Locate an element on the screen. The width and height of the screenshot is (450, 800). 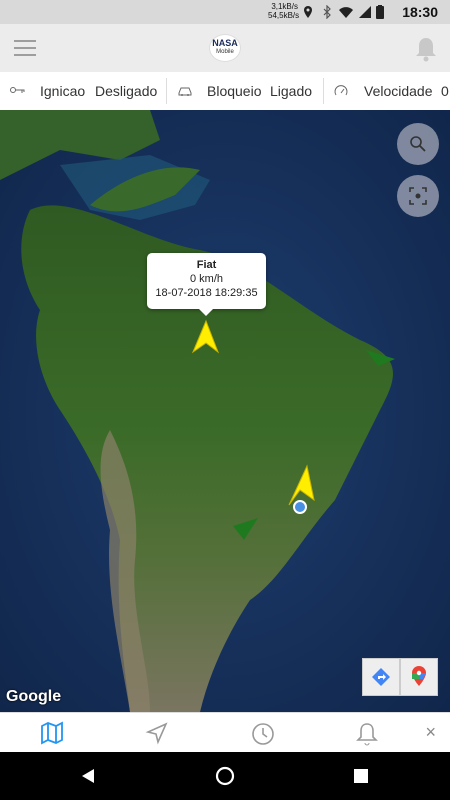
navigation-icon is located at coordinates (157, 733).